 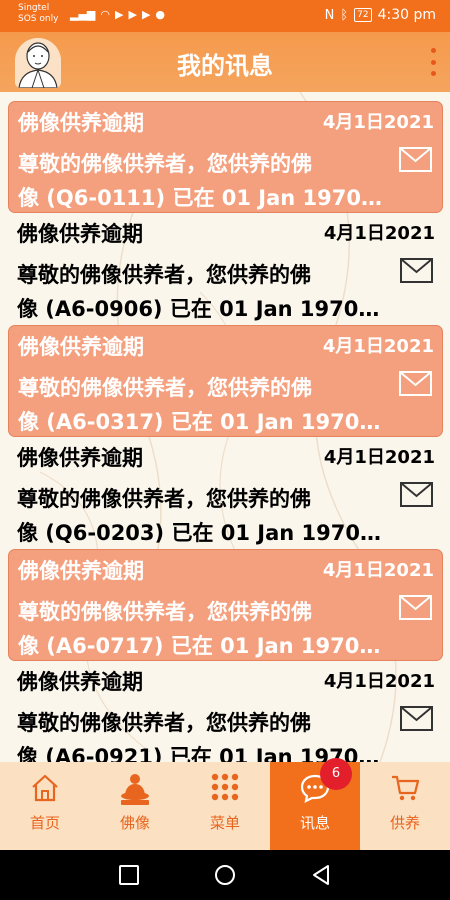 What do you see at coordinates (404, 823) in the screenshot?
I see `nav-label: 供养` at bounding box center [404, 823].